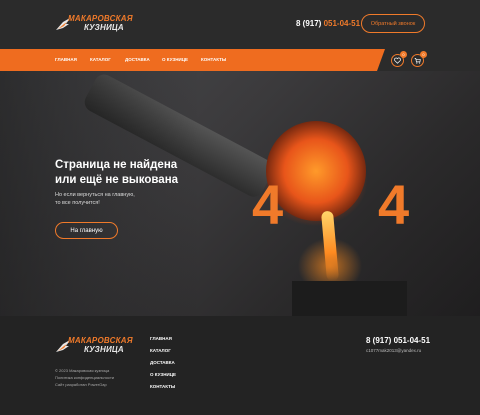 The width and height of the screenshot is (480, 415). What do you see at coordinates (213, 59) in the screenshot?
I see `nav-item-contacts: Контакты` at bounding box center [213, 59].